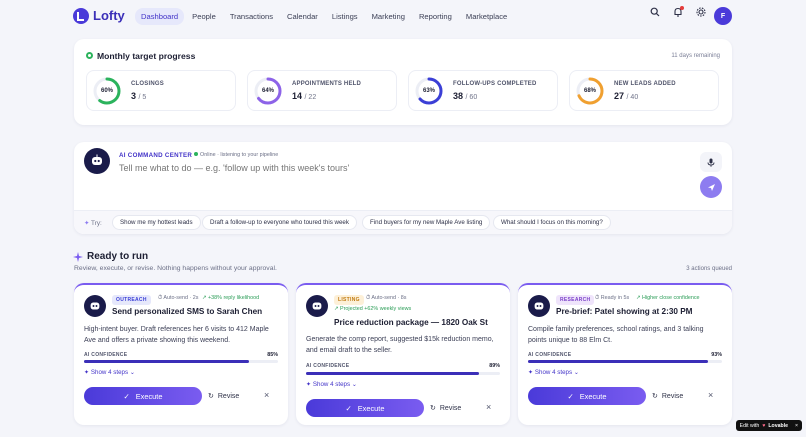 The width and height of the screenshot is (806, 437). I want to click on edit-with-lovable-badge: Edit with ♥ Lovable ×, so click(768, 425).